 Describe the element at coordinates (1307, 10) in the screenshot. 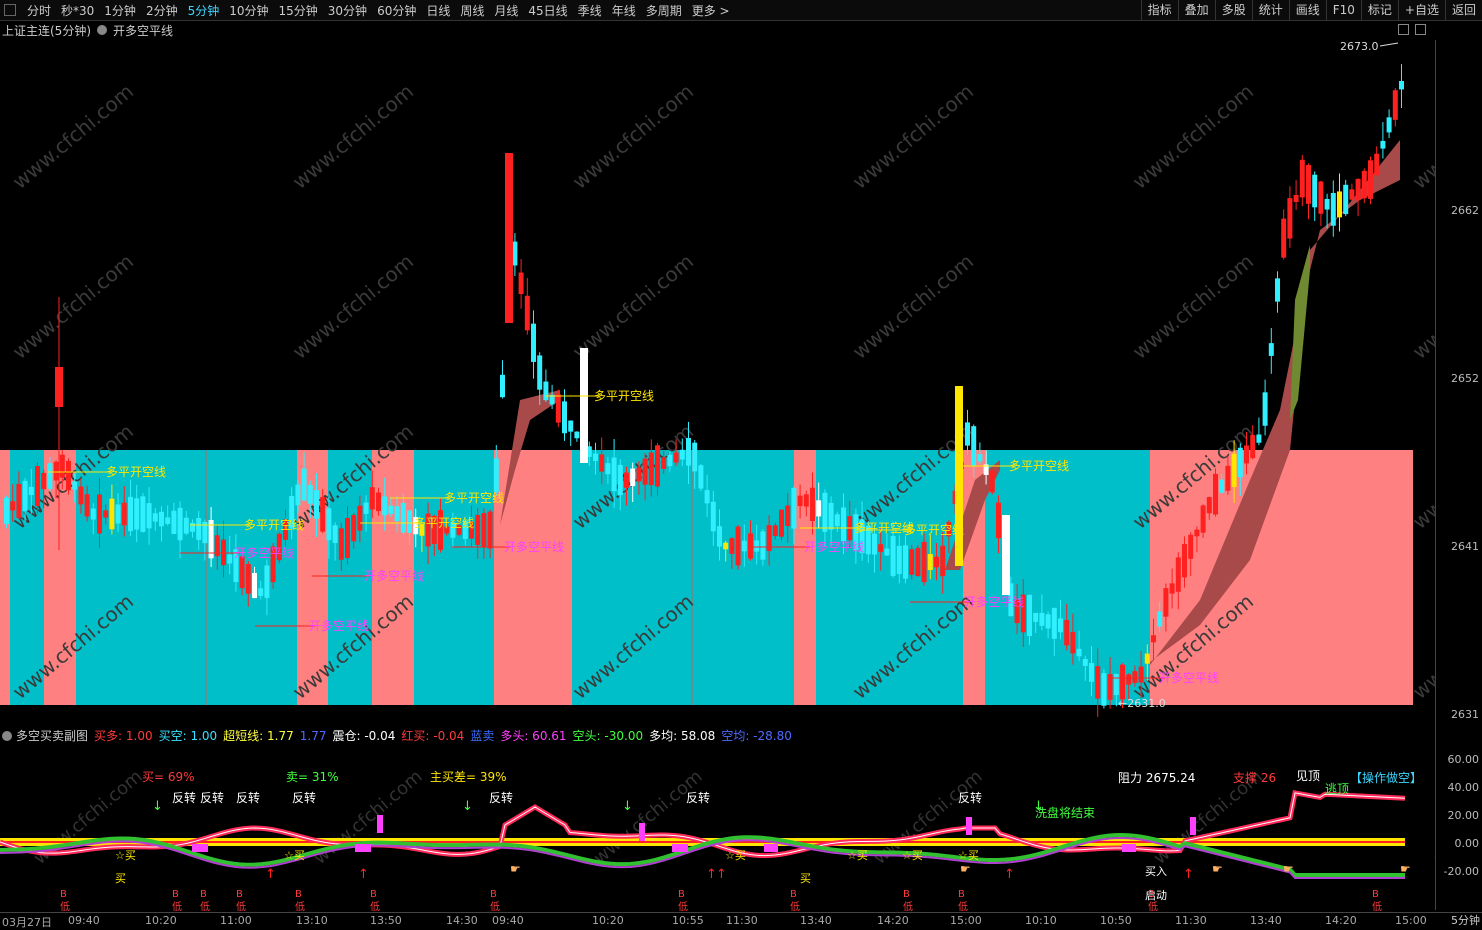

I see `toolbar-button: 画线` at that location.